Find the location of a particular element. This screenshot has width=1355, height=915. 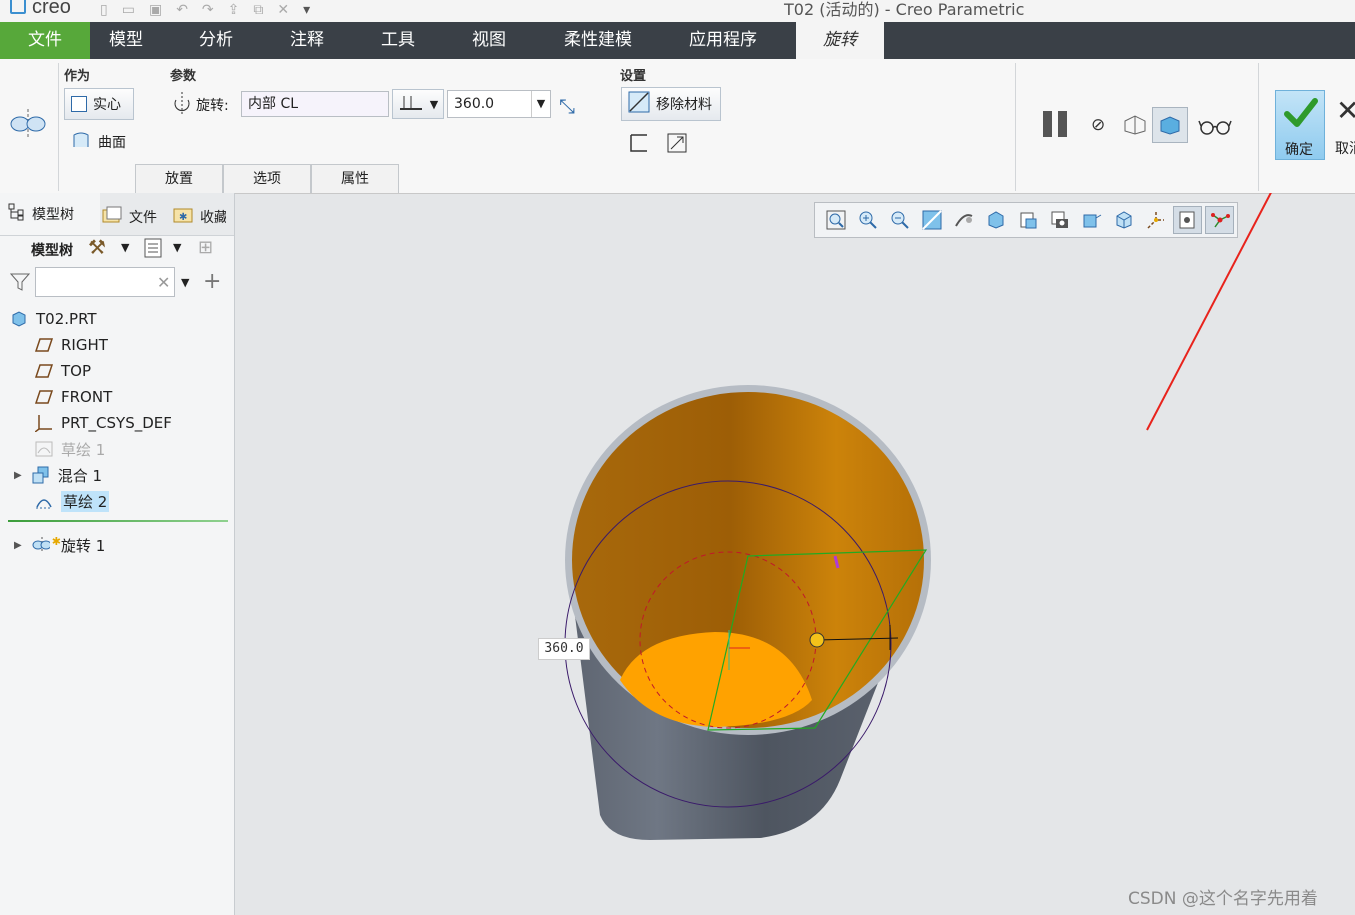

show-dropdown-icon: ▼ is located at coordinates (177, 247).